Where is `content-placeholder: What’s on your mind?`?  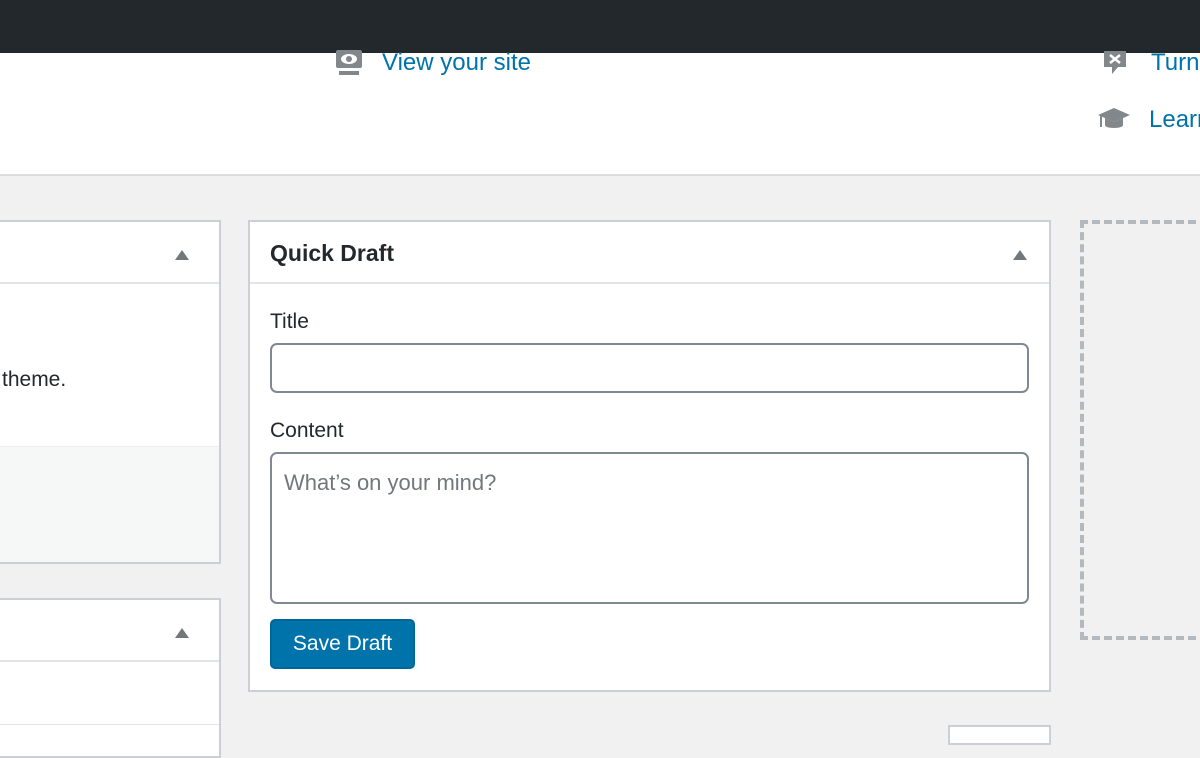
content-placeholder: What’s on your mind? is located at coordinates (390, 482).